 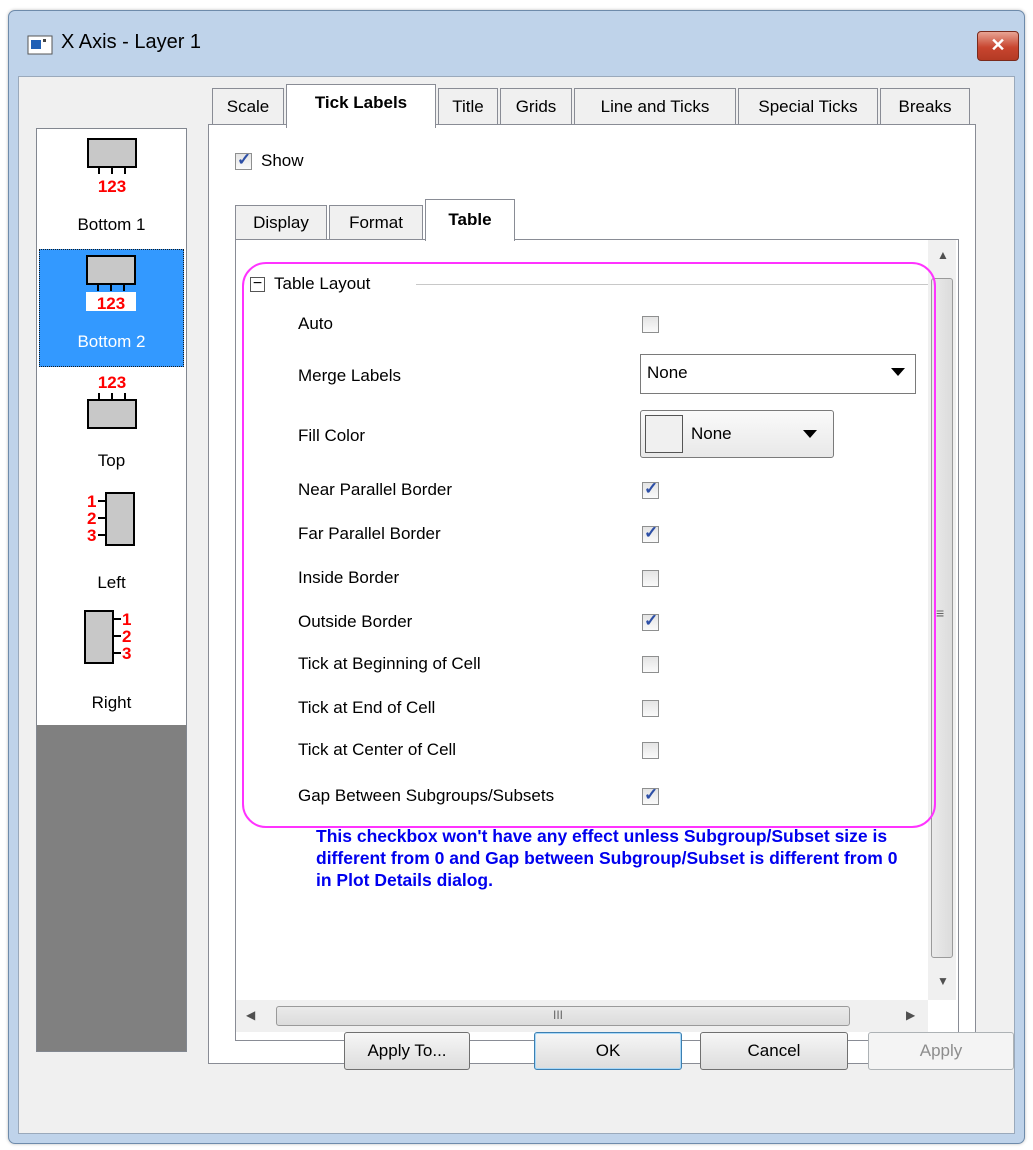 What do you see at coordinates (367, 707) in the screenshot?
I see `tick-at-end-label: Tick at End of Cell` at bounding box center [367, 707].